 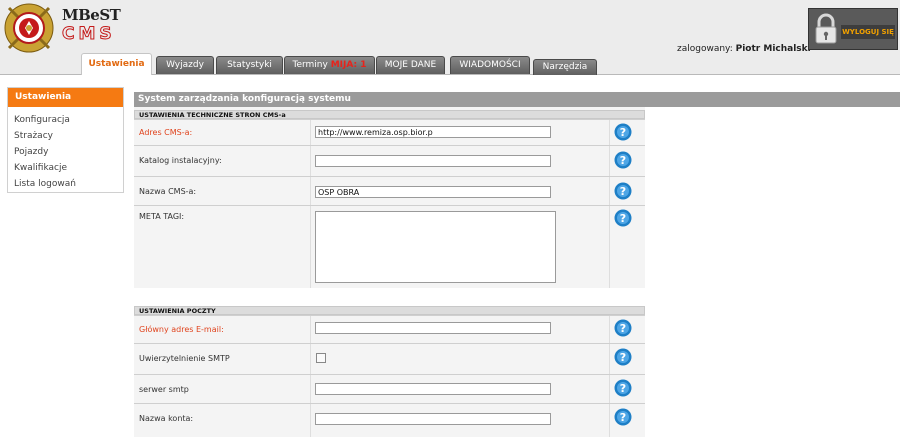 I want to click on label-meta: META TAGI:, so click(x=162, y=216).